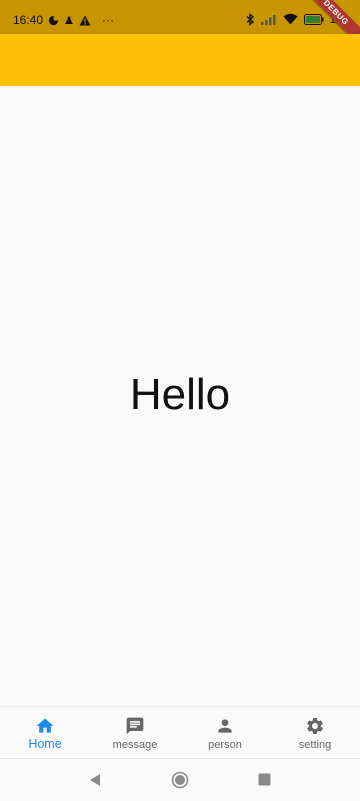 The height and width of the screenshot is (801, 360). What do you see at coordinates (135, 726) in the screenshot?
I see `message-icon` at bounding box center [135, 726].